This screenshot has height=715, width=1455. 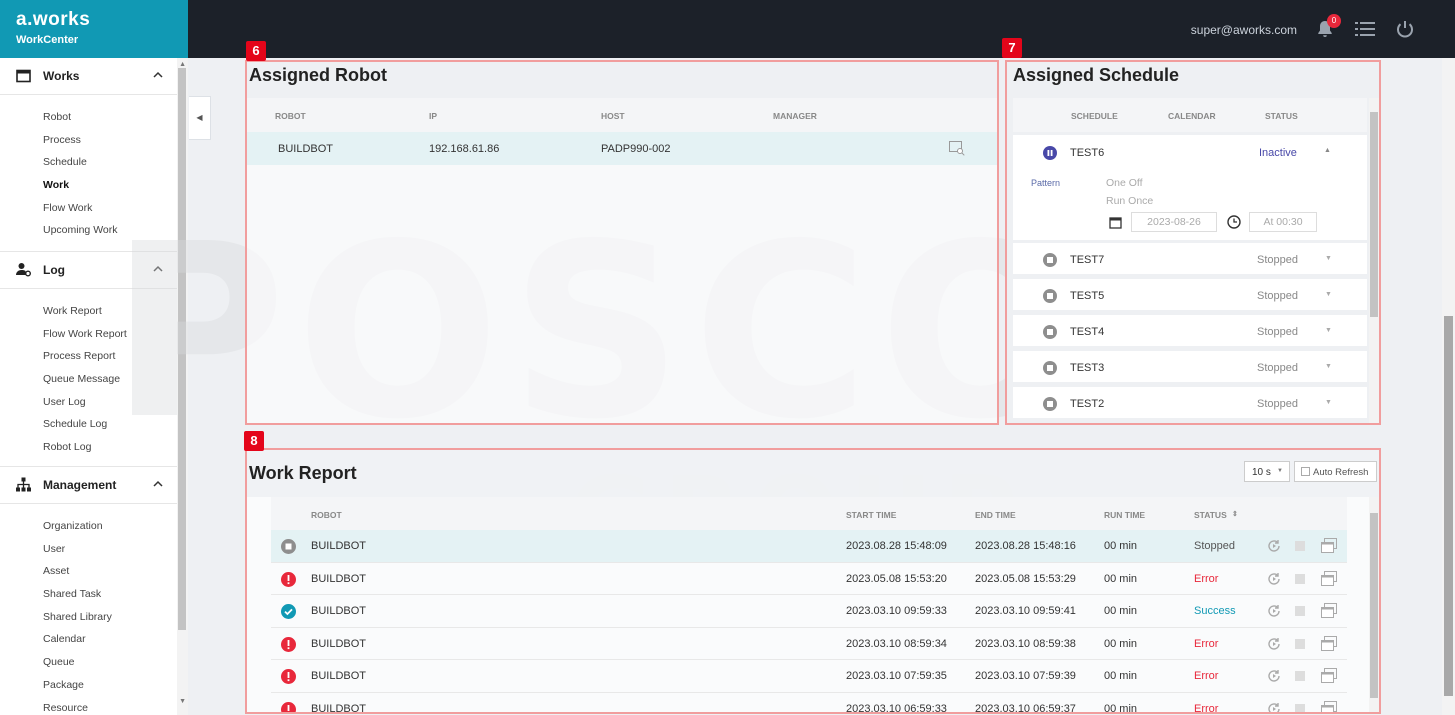 I want to click on schedule-scroll-thumb, so click(x=1374, y=214).